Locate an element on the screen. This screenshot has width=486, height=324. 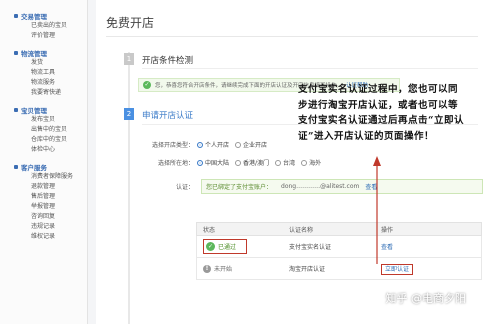
sidebar-item-on-sale: 出售中的宝贝 is located at coordinates (43, 130).